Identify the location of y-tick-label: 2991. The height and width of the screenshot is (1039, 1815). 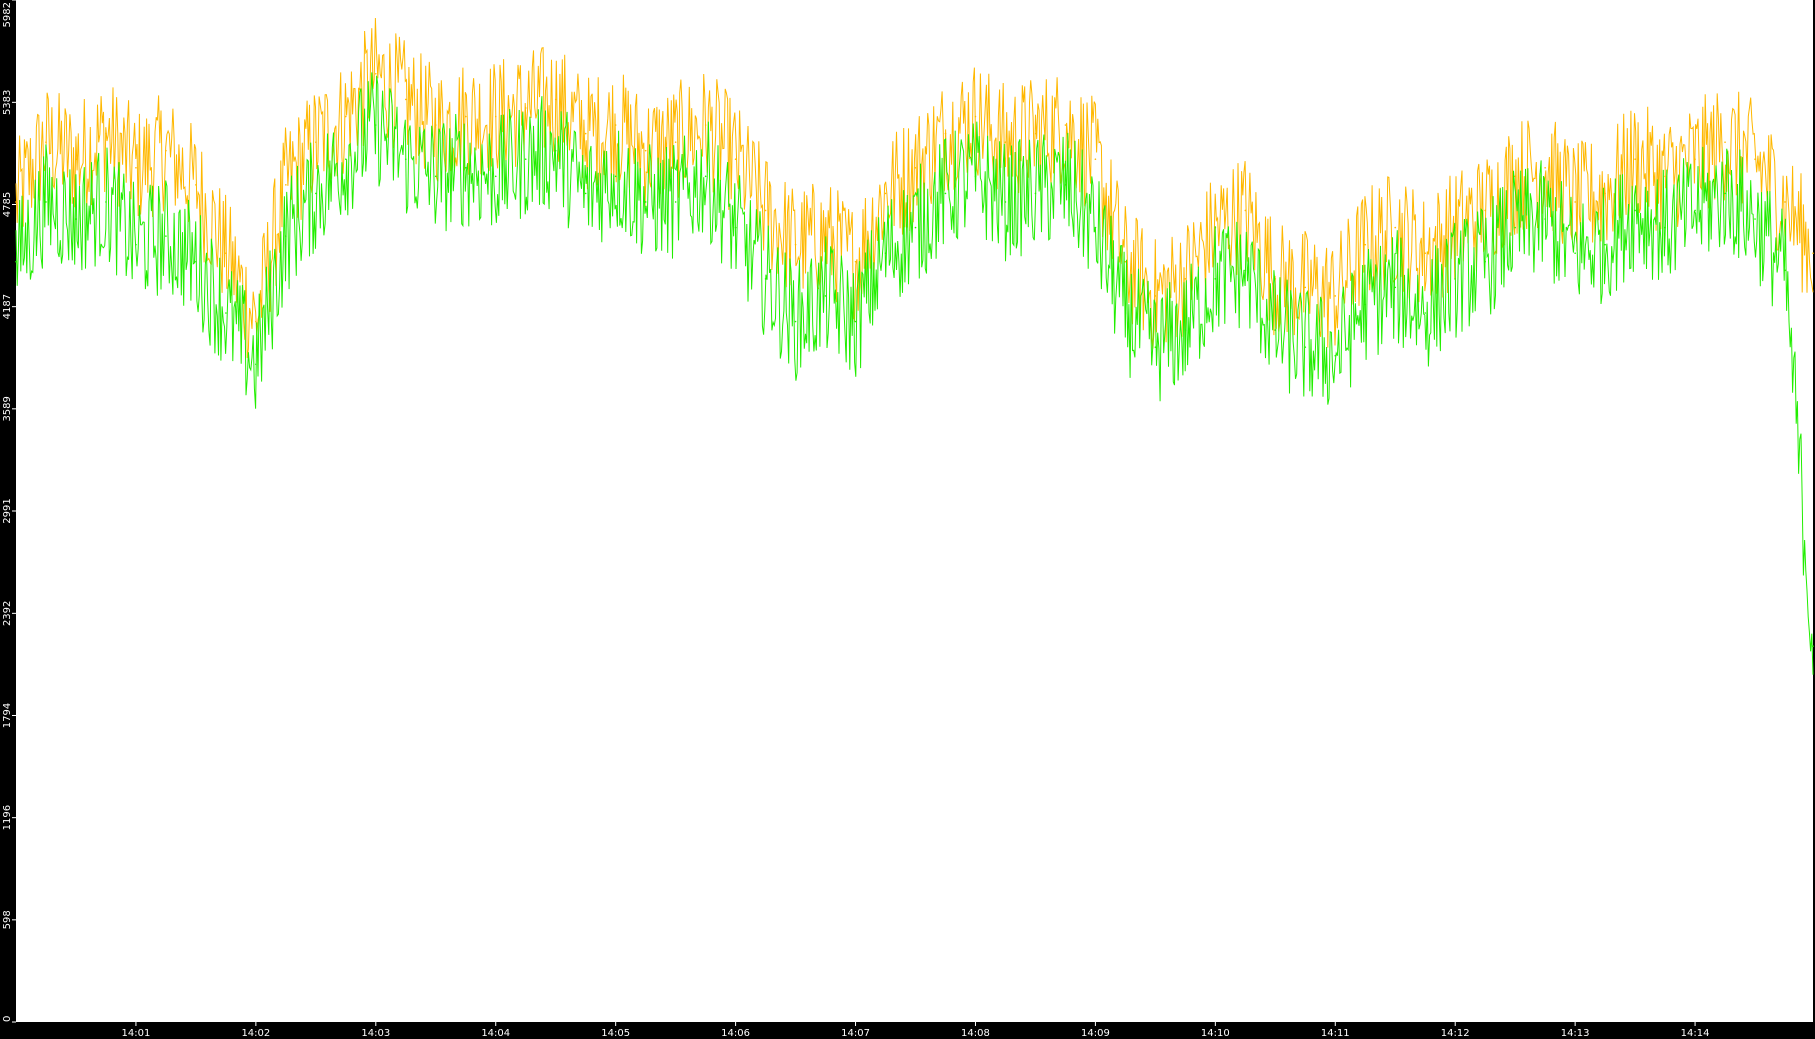
(7, 510).